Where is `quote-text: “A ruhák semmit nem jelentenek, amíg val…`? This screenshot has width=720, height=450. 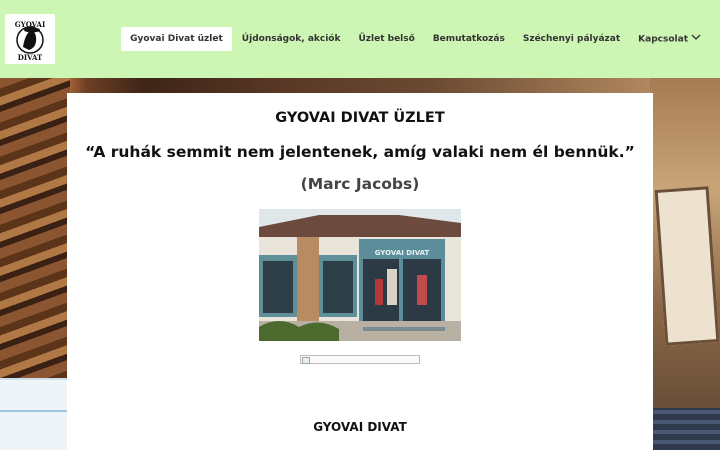
quote-text: “A ruhák semmit nem jelentenek, amíg val… is located at coordinates (360, 152).